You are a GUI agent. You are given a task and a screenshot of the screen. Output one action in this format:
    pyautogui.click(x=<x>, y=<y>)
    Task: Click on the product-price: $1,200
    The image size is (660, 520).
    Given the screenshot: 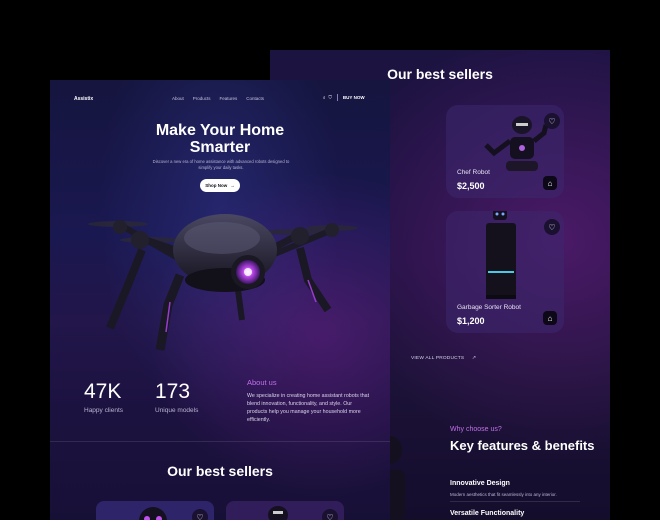 What is the action you would take?
    pyautogui.click(x=471, y=321)
    